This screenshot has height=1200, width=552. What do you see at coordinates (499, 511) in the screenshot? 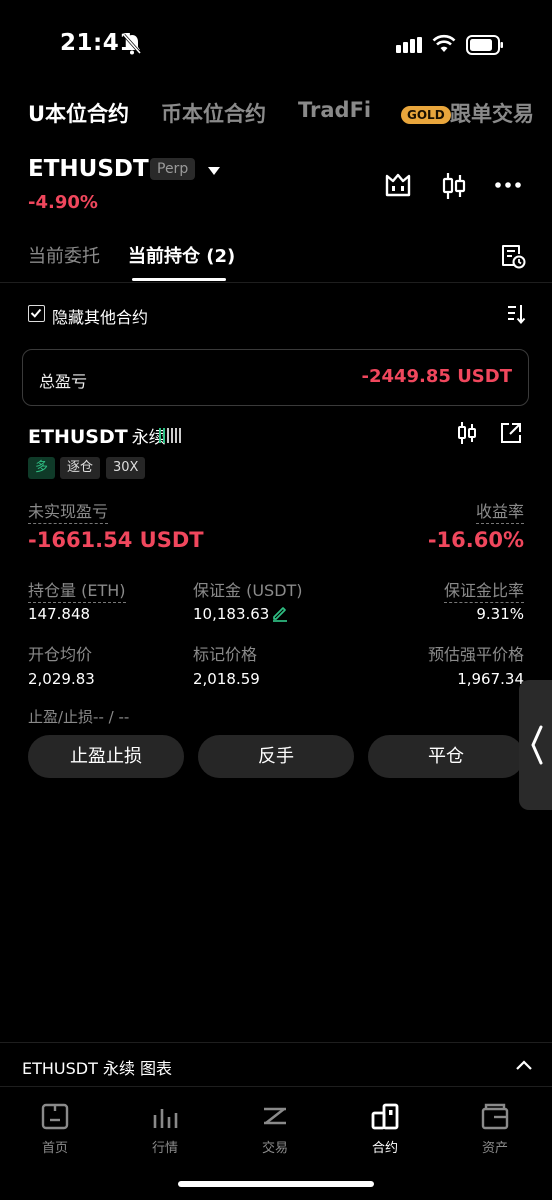
I see `roe-label: 收益率` at bounding box center [499, 511].